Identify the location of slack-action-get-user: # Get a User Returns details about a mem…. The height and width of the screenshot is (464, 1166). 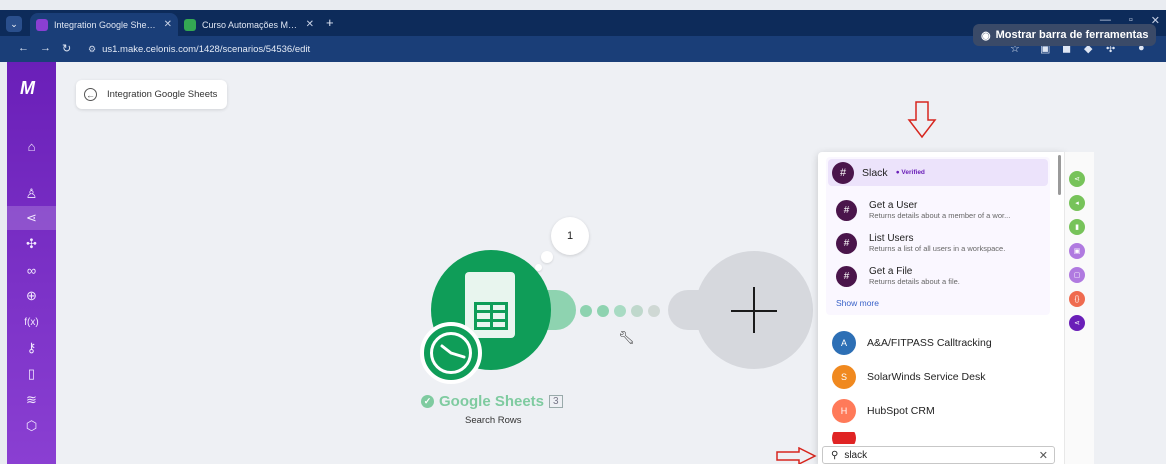
(941, 210).